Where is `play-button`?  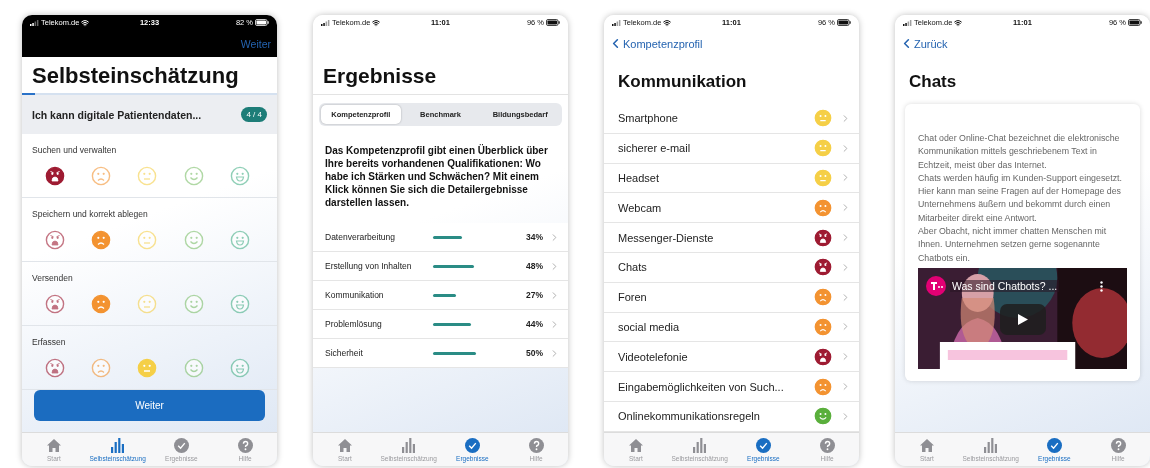
play-button is located at coordinates (1023, 319).